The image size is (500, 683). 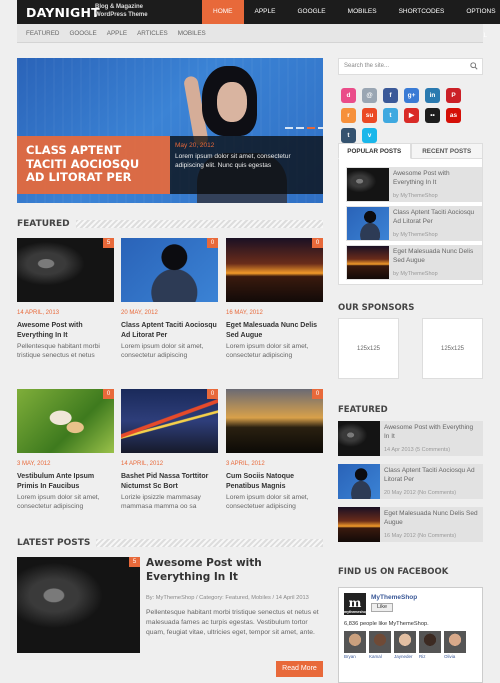 What do you see at coordinates (65, 270) in the screenshot?
I see `post-thumbnail: 5` at bounding box center [65, 270].